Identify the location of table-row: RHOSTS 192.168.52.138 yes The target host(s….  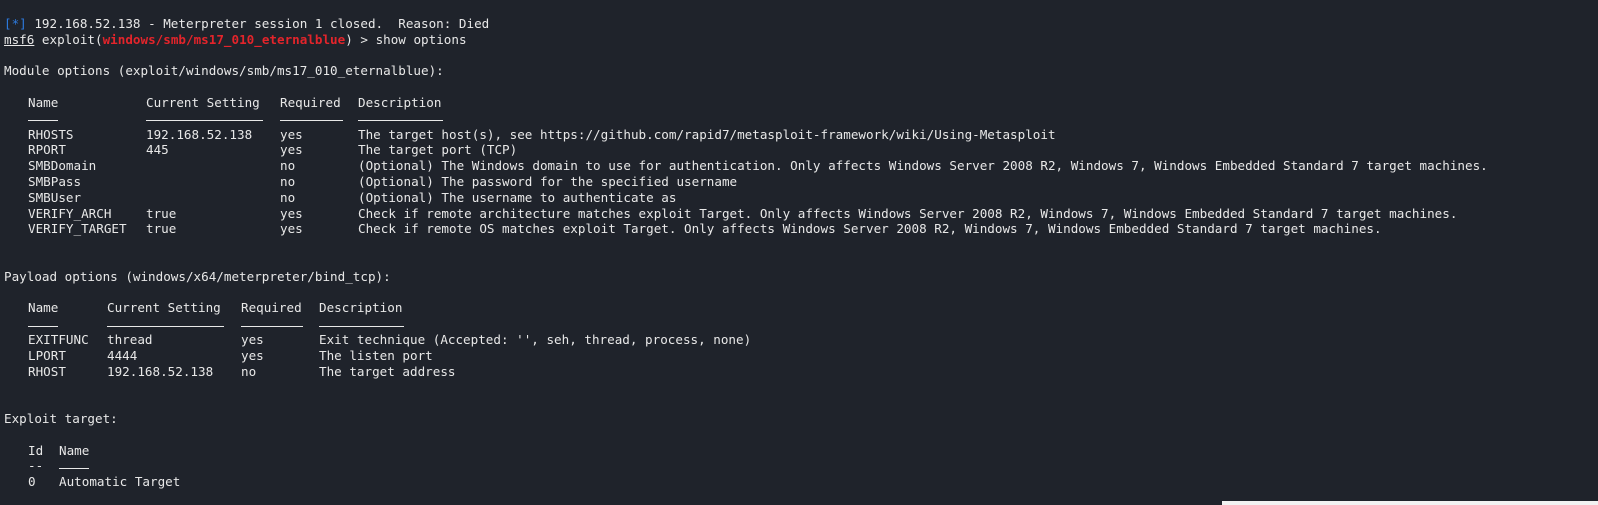
(801, 135).